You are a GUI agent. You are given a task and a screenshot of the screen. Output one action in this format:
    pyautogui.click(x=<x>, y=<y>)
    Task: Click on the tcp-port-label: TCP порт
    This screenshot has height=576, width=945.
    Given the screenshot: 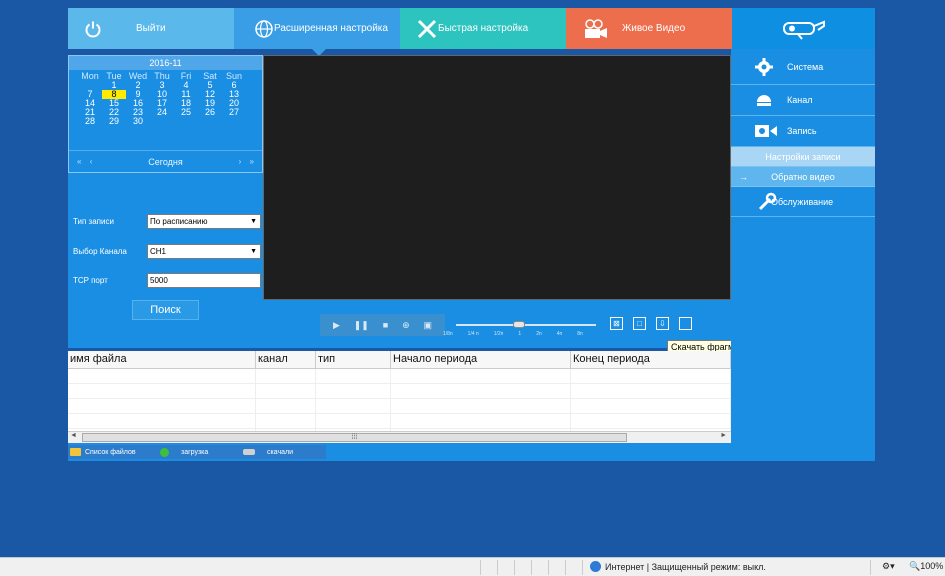 What is the action you would take?
    pyautogui.click(x=90, y=280)
    